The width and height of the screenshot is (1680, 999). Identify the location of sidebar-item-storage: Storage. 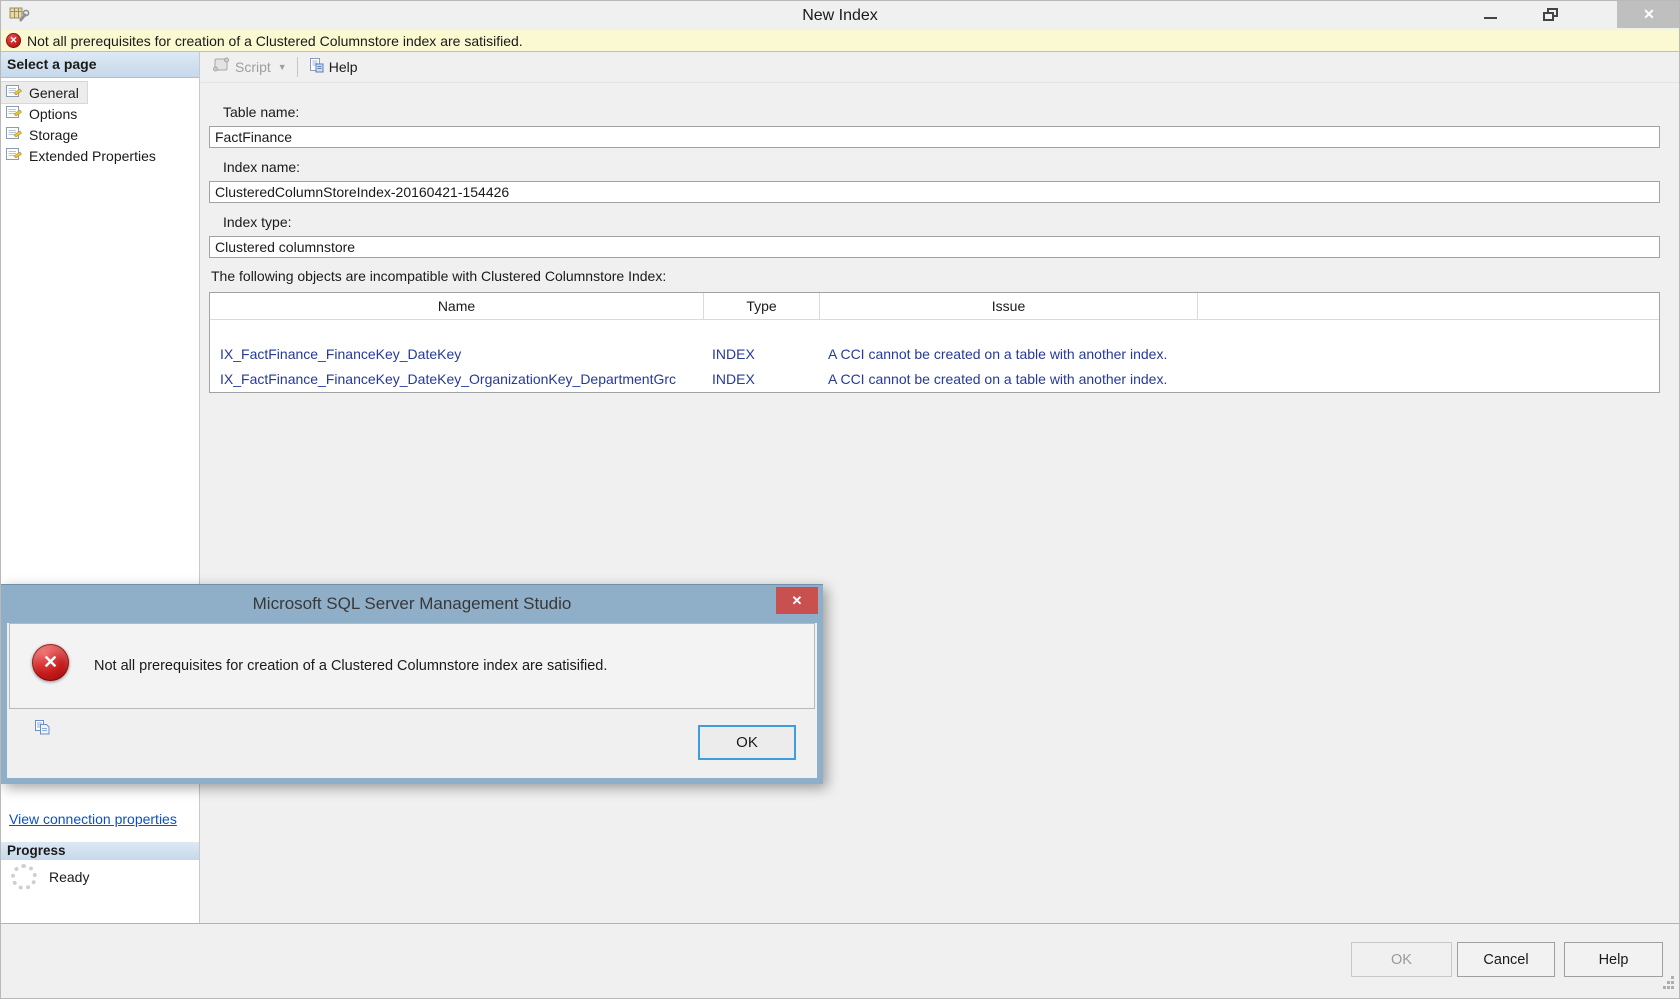
(43, 134).